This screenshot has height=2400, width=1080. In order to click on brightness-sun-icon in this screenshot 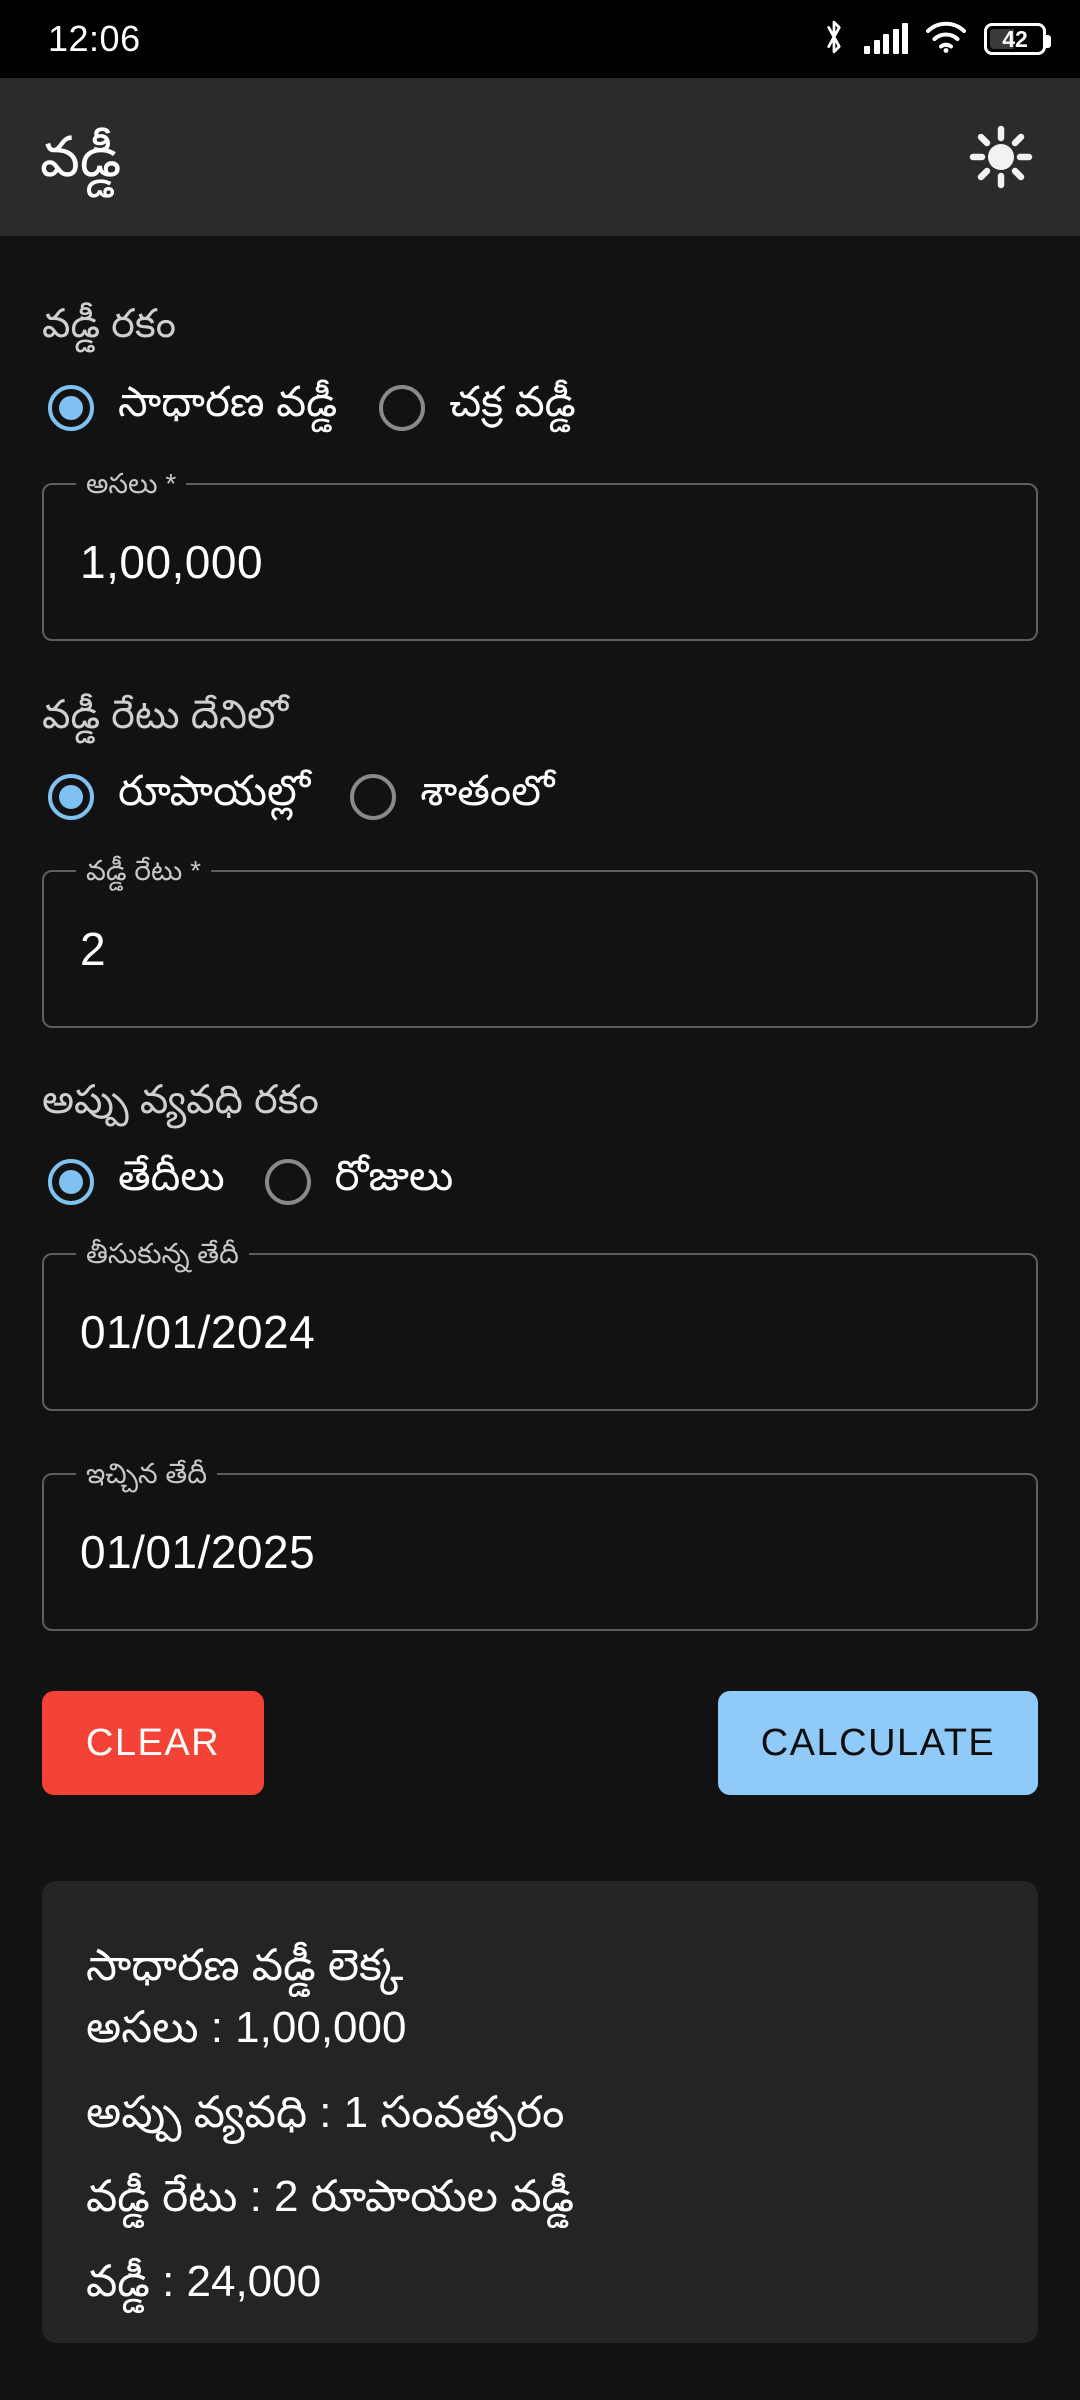, I will do `click(1001, 157)`.